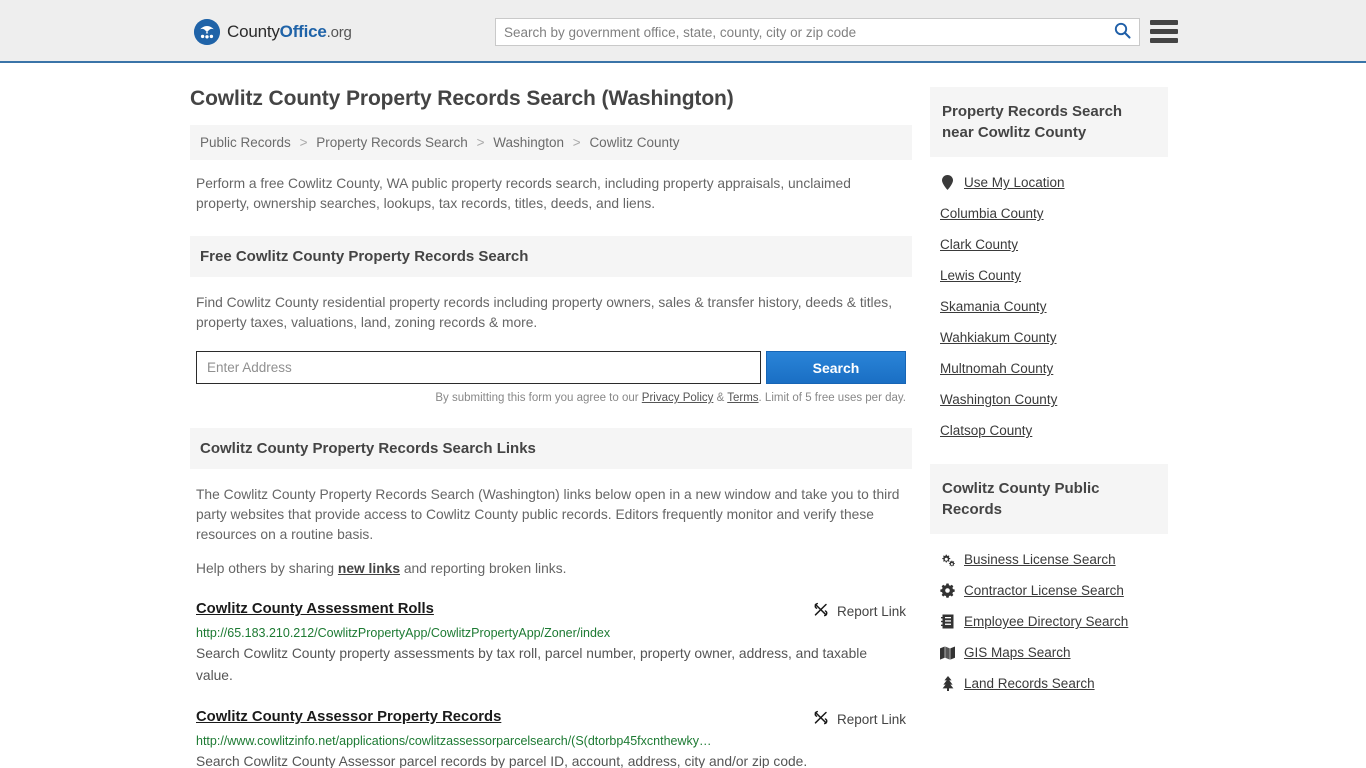 This screenshot has width=1366, height=768. I want to click on map-icon, so click(947, 652).